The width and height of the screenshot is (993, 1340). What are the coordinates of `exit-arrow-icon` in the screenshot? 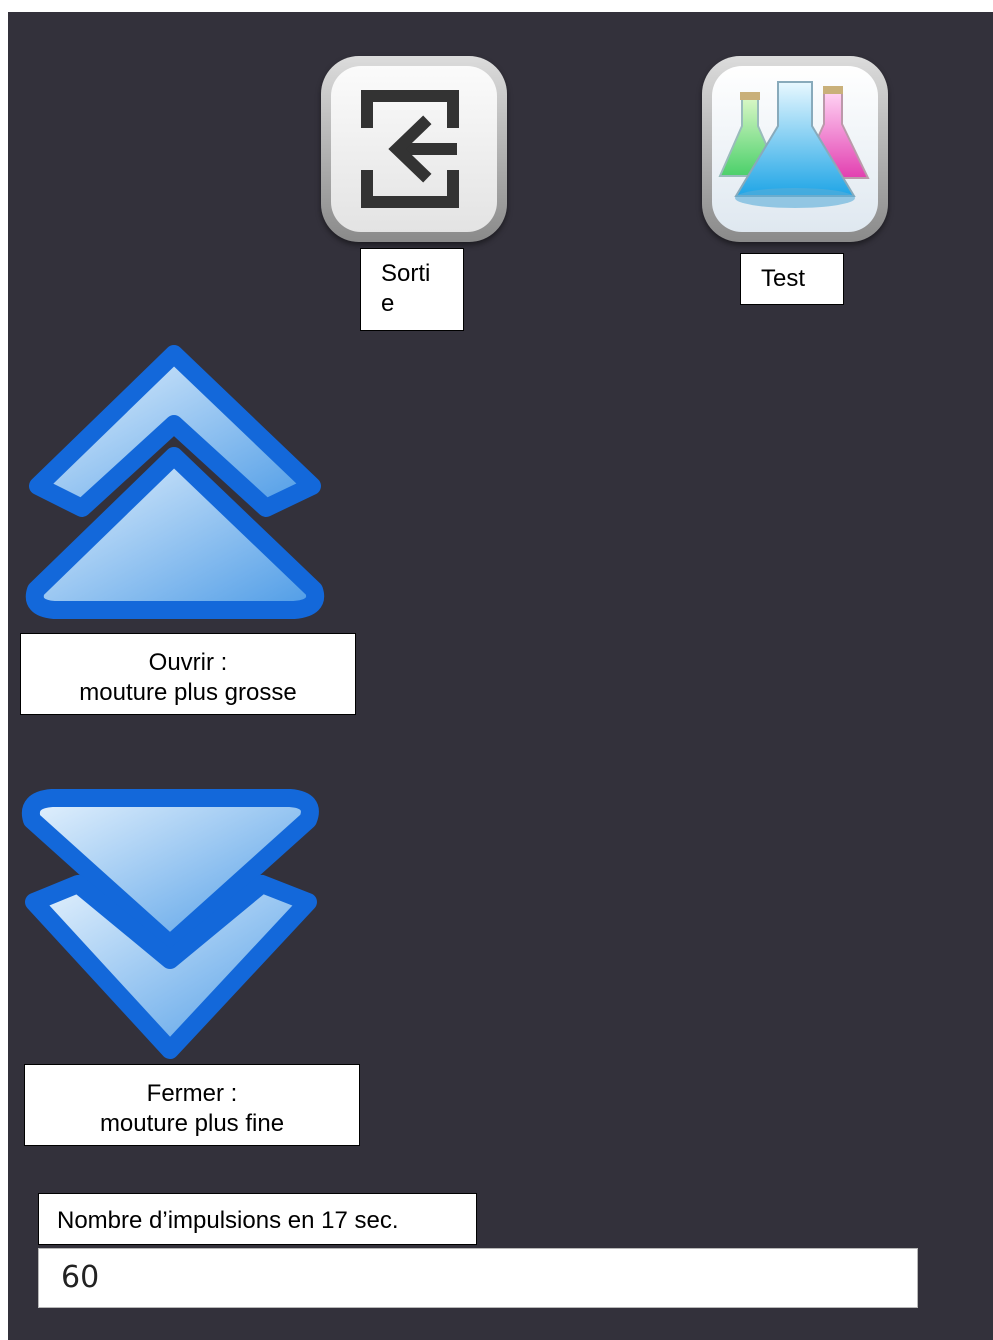 It's located at (414, 149).